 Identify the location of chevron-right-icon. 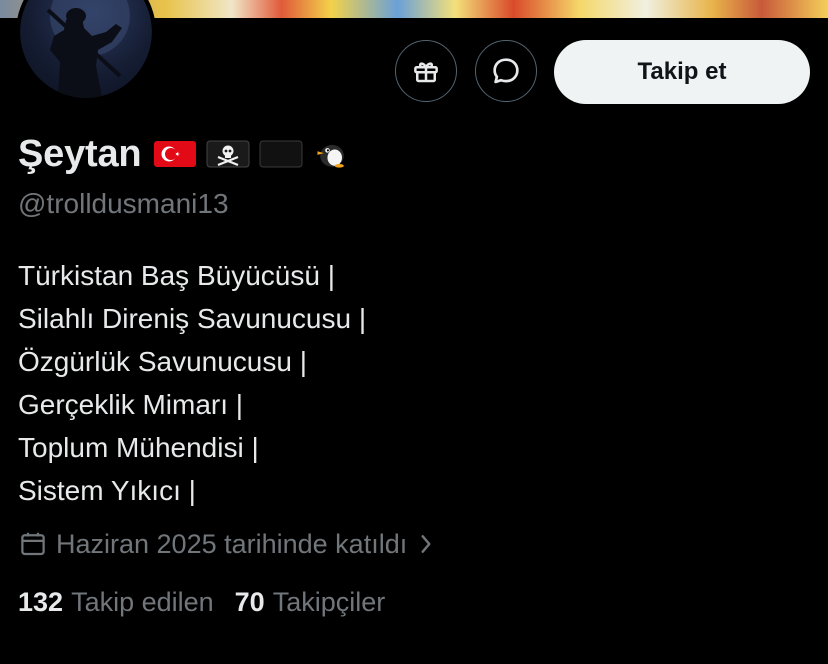
(426, 544).